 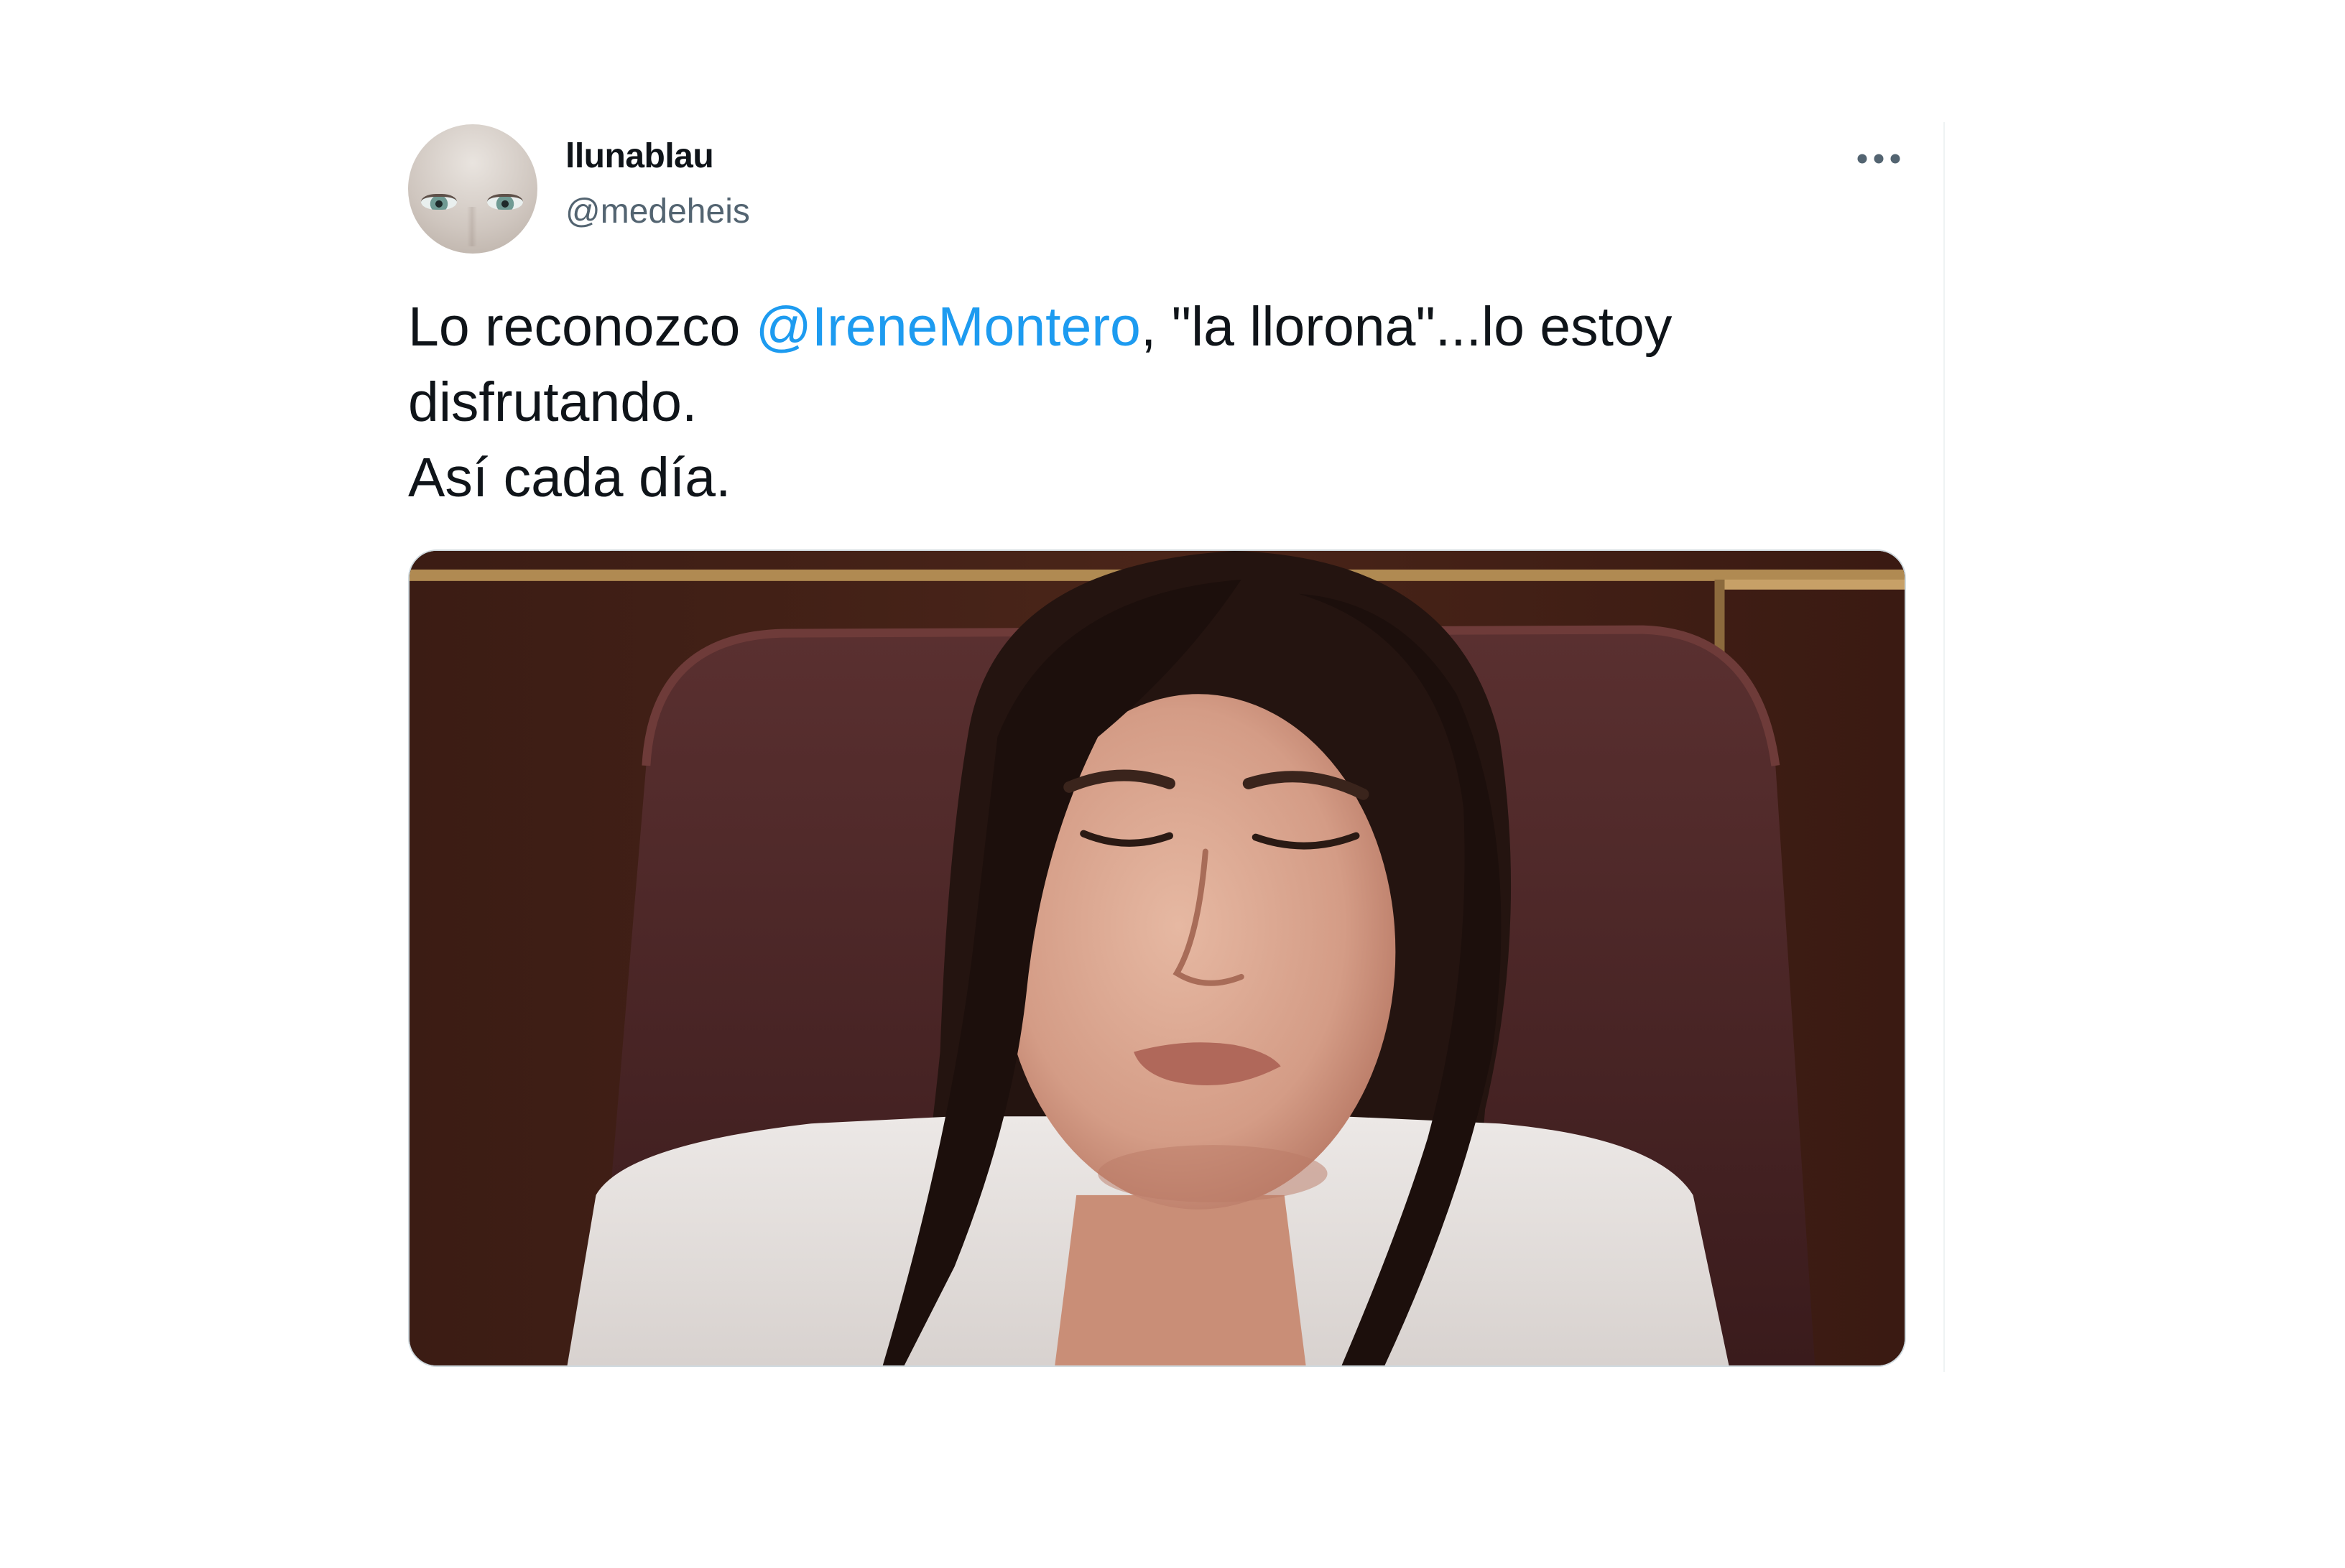 What do you see at coordinates (582, 327) in the screenshot?
I see `tweet-text-prefix: Lo reconozco` at bounding box center [582, 327].